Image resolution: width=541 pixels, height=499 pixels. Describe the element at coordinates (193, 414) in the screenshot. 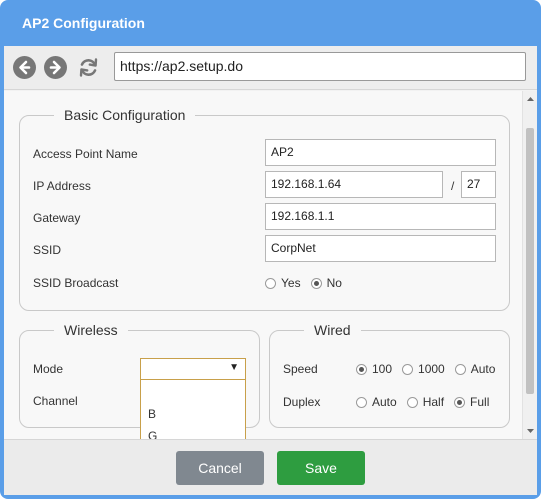

I see `mode-option-b: B` at that location.